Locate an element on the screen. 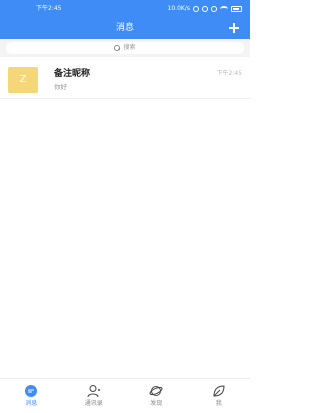 This screenshot has width=320, height=413. conversation-item: Z 备注昵称 你好 下午2:45 is located at coordinates (125, 80).